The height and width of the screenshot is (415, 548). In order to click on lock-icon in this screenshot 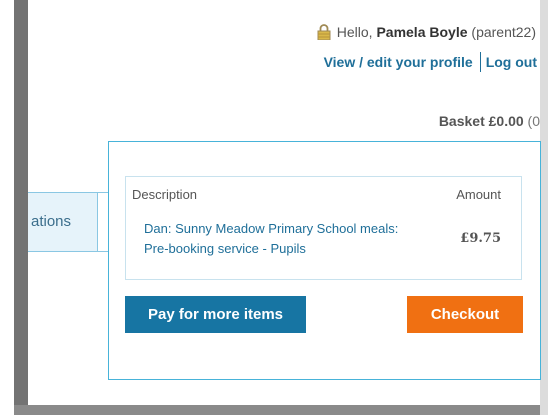, I will do `click(324, 33)`.